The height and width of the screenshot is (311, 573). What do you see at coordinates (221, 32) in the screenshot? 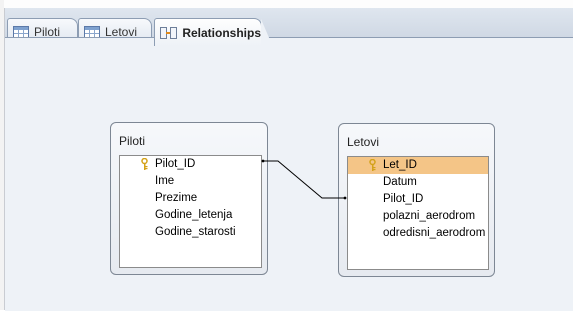
I see `tab-label: Relationships` at bounding box center [221, 32].